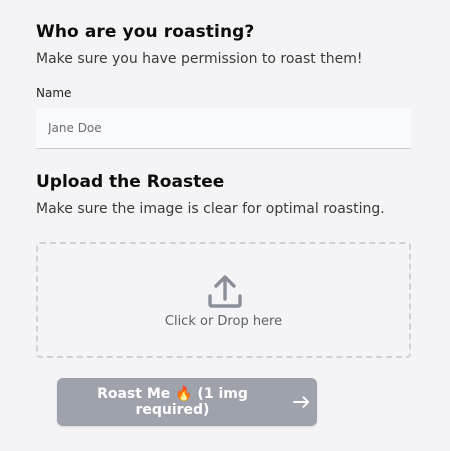 The image size is (450, 451). What do you see at coordinates (223, 128) in the screenshot?
I see `name-input` at bounding box center [223, 128].